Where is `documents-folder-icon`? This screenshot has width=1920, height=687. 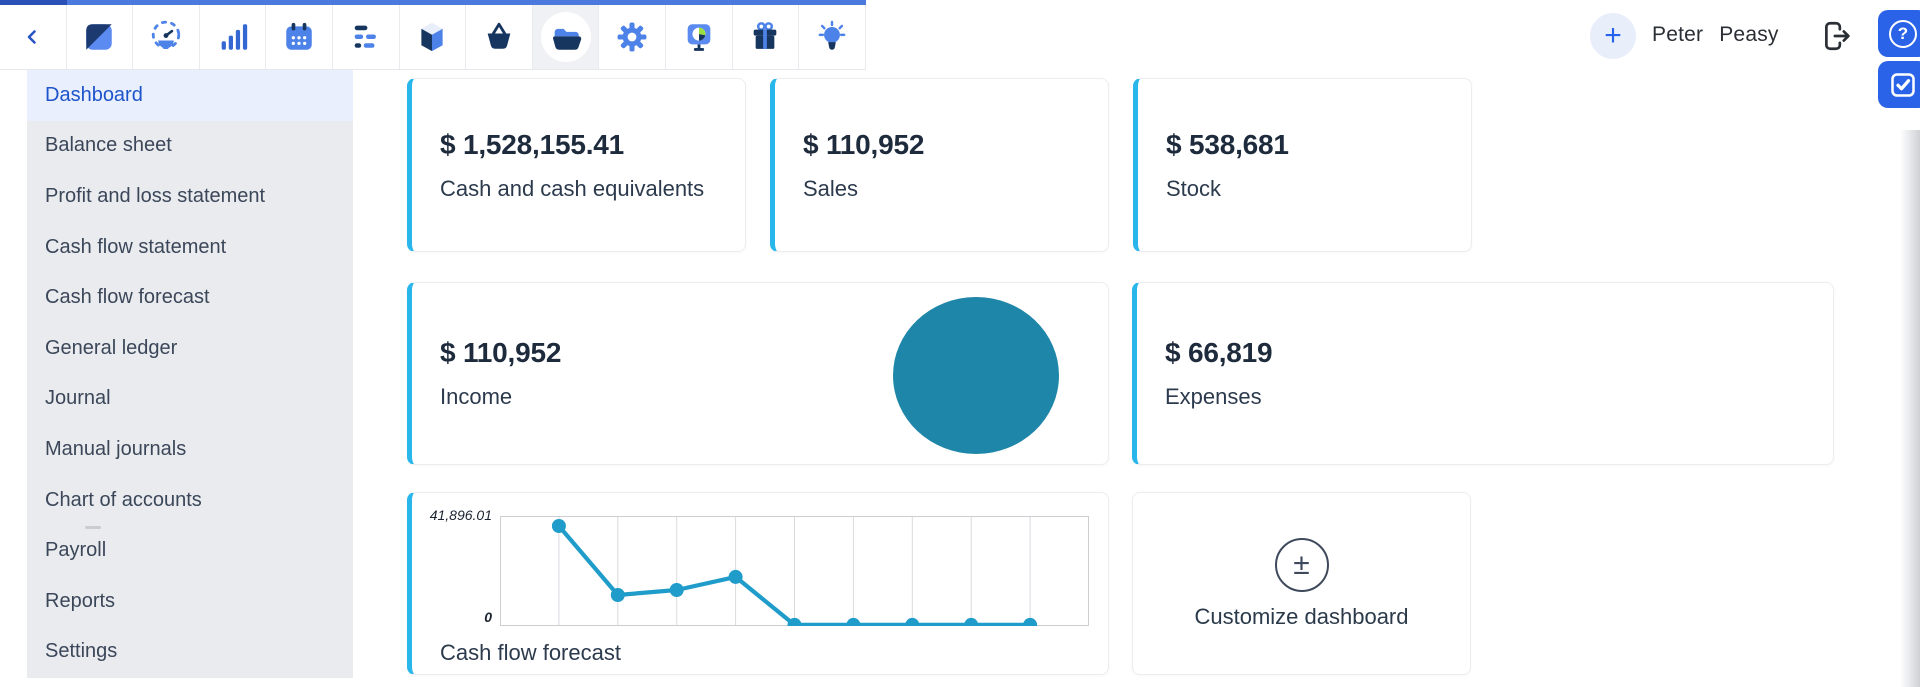
documents-folder-icon is located at coordinates (566, 39).